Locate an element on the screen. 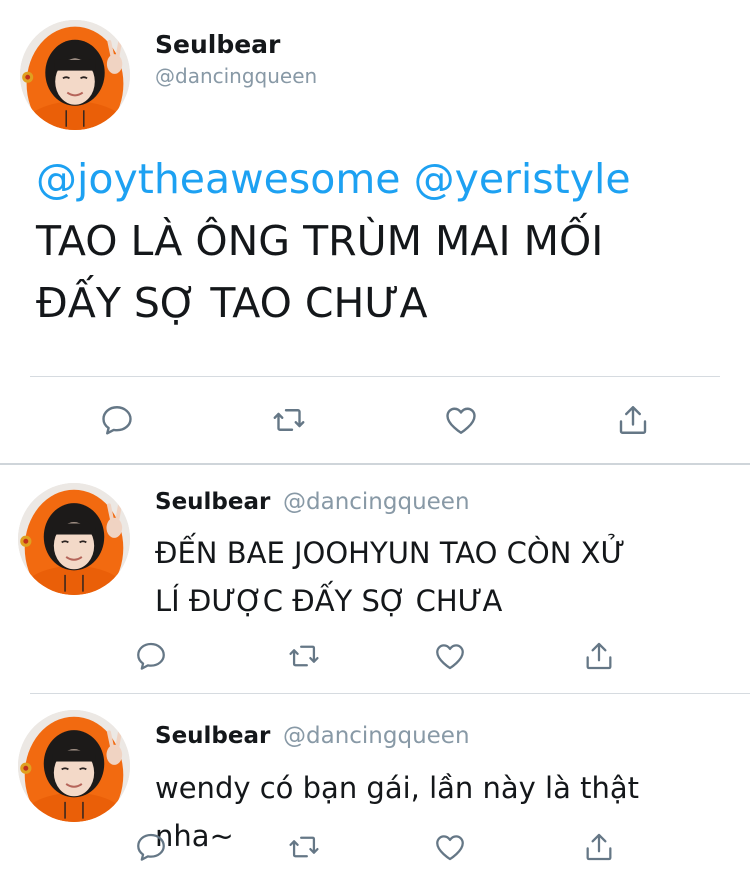  mention-link: @joytheawesome is located at coordinates (218, 179).